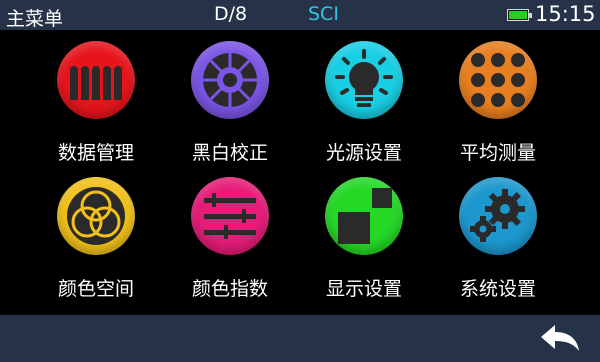  I want to click on sliders-icon, so click(230, 216).